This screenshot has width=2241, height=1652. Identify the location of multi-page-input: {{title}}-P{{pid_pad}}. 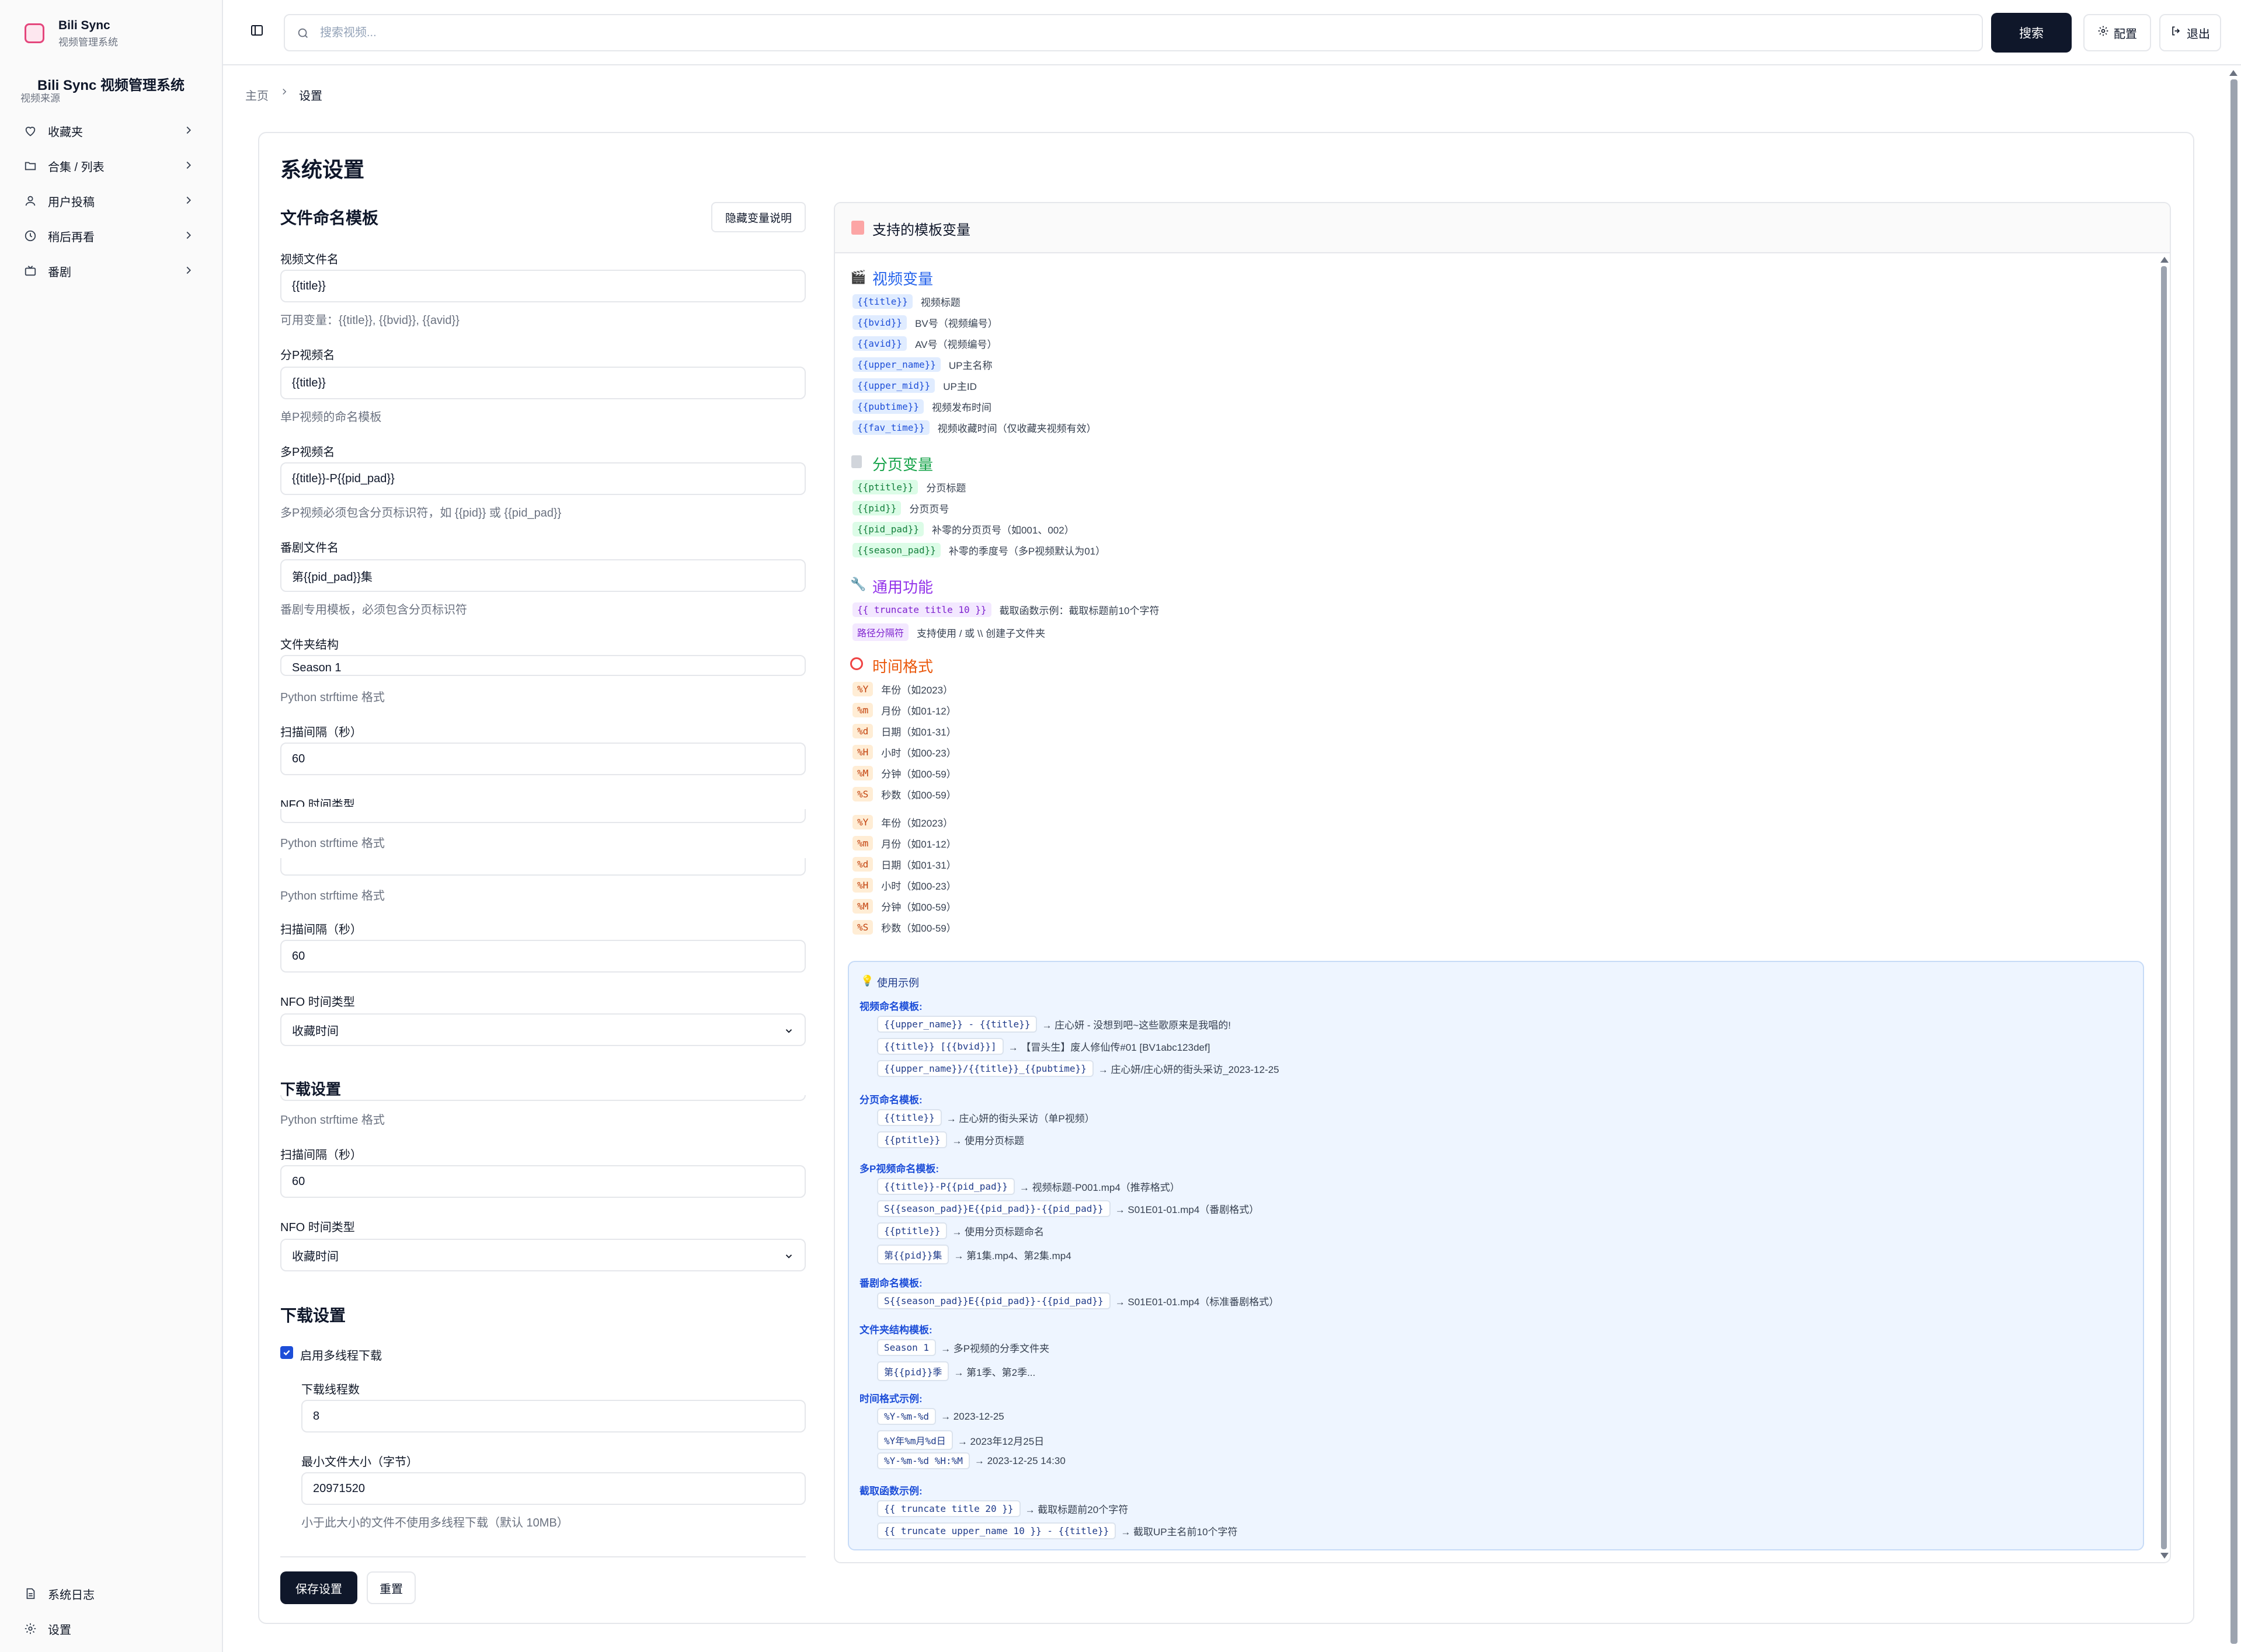
(543, 478).